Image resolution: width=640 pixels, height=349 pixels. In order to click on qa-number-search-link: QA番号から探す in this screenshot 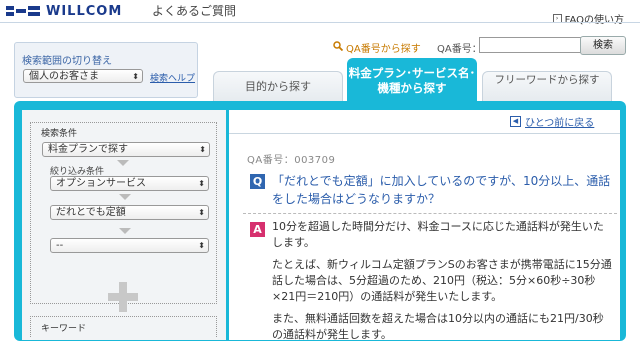, I will do `click(377, 47)`.